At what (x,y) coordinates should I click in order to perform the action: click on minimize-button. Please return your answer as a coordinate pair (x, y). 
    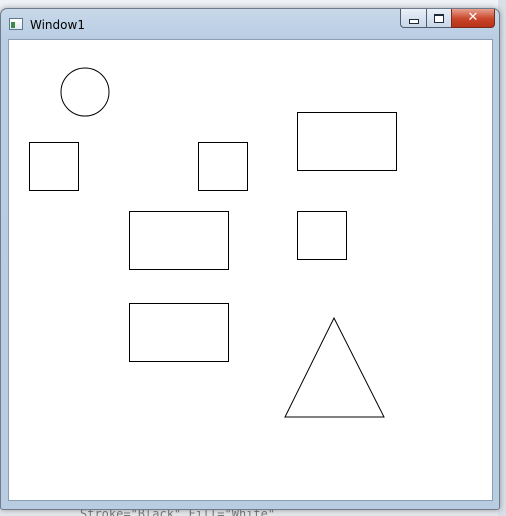
    Looking at the image, I should click on (413, 18).